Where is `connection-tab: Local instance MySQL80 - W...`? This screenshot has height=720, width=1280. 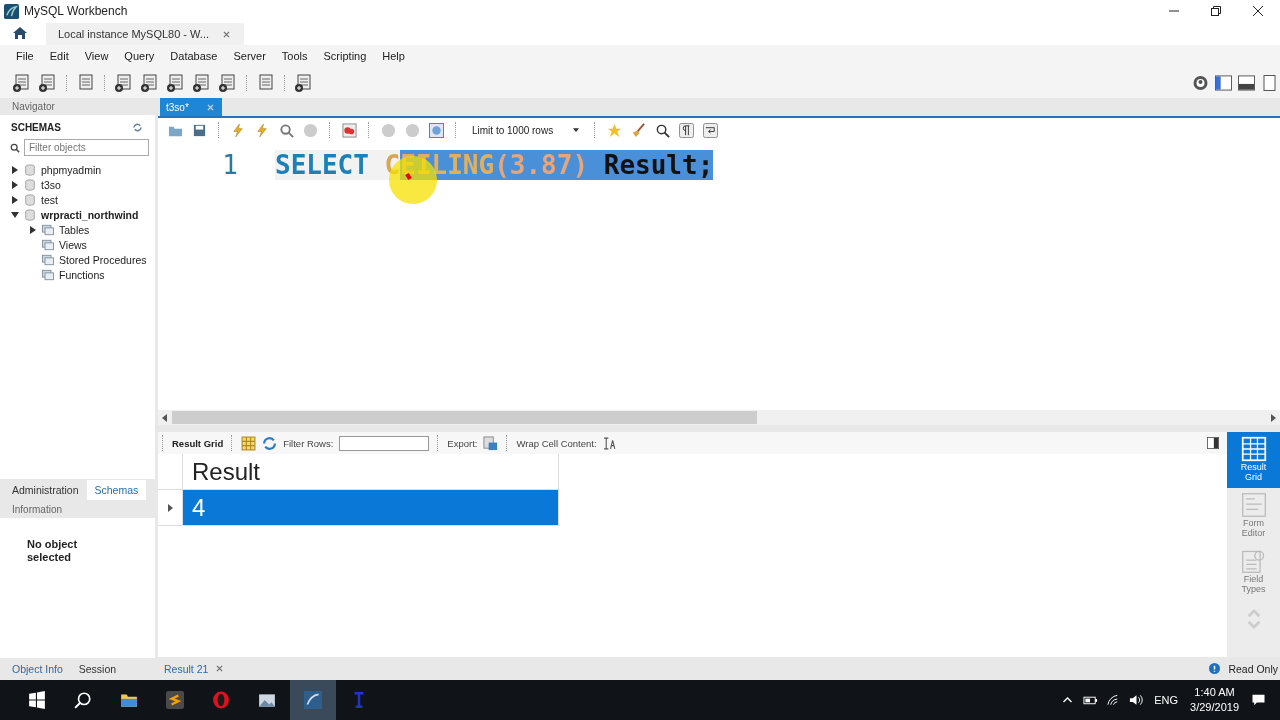 connection-tab: Local instance MySQL80 - W... is located at coordinates (145, 34).